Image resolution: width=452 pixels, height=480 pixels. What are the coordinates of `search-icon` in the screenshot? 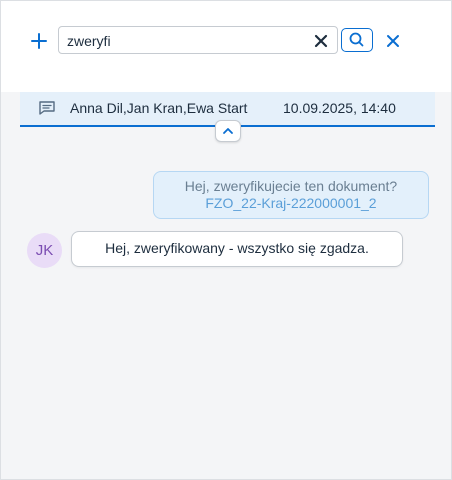 It's located at (356, 39).